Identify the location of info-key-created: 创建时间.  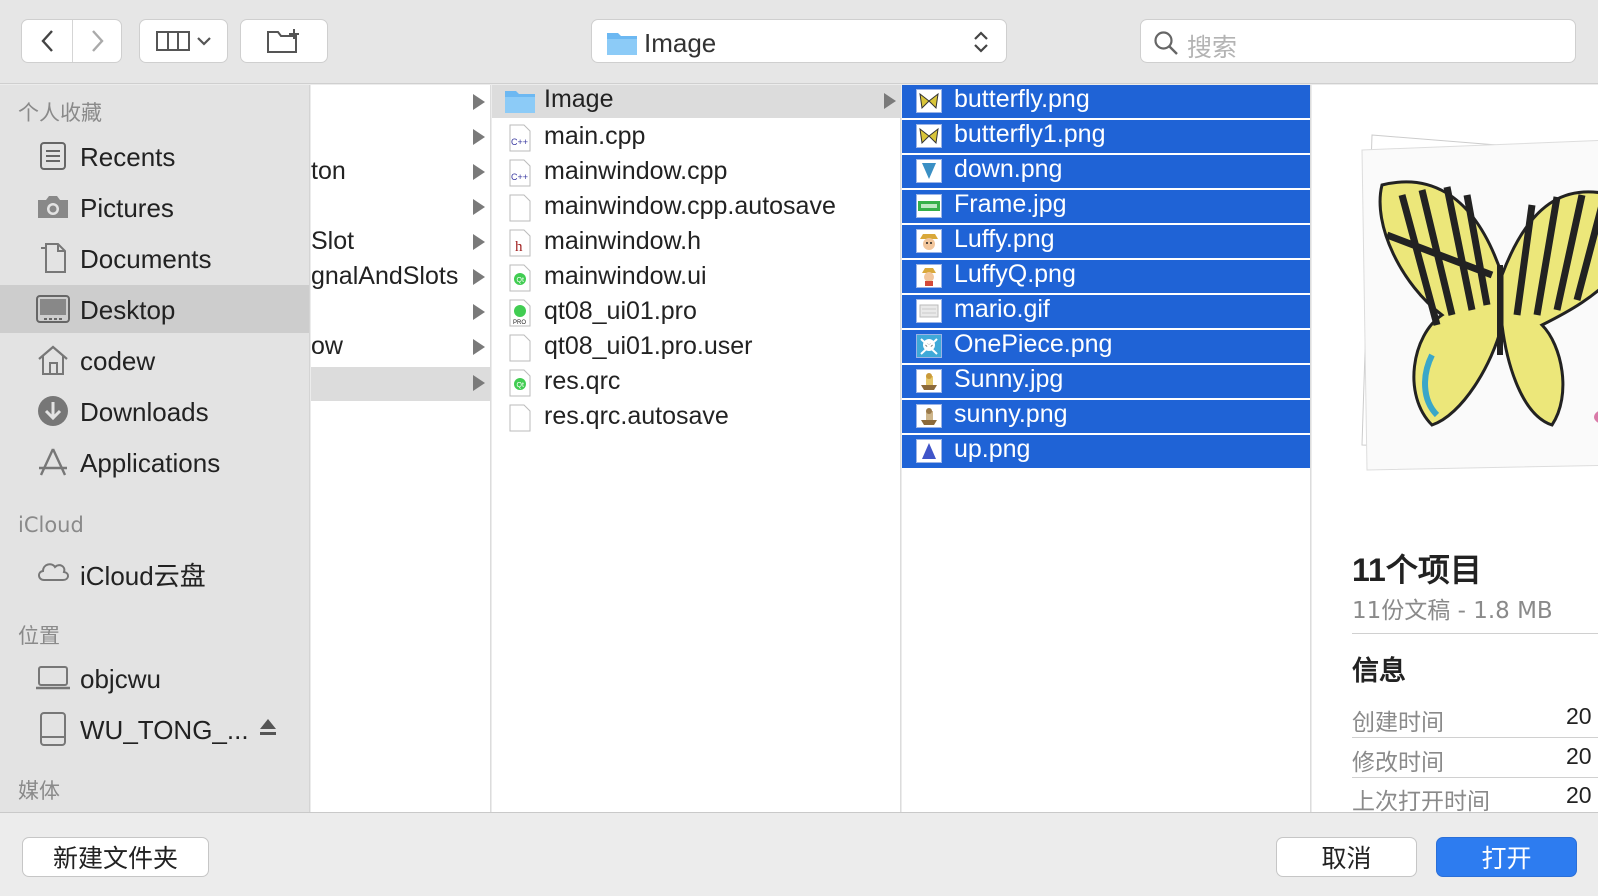
(1398, 723).